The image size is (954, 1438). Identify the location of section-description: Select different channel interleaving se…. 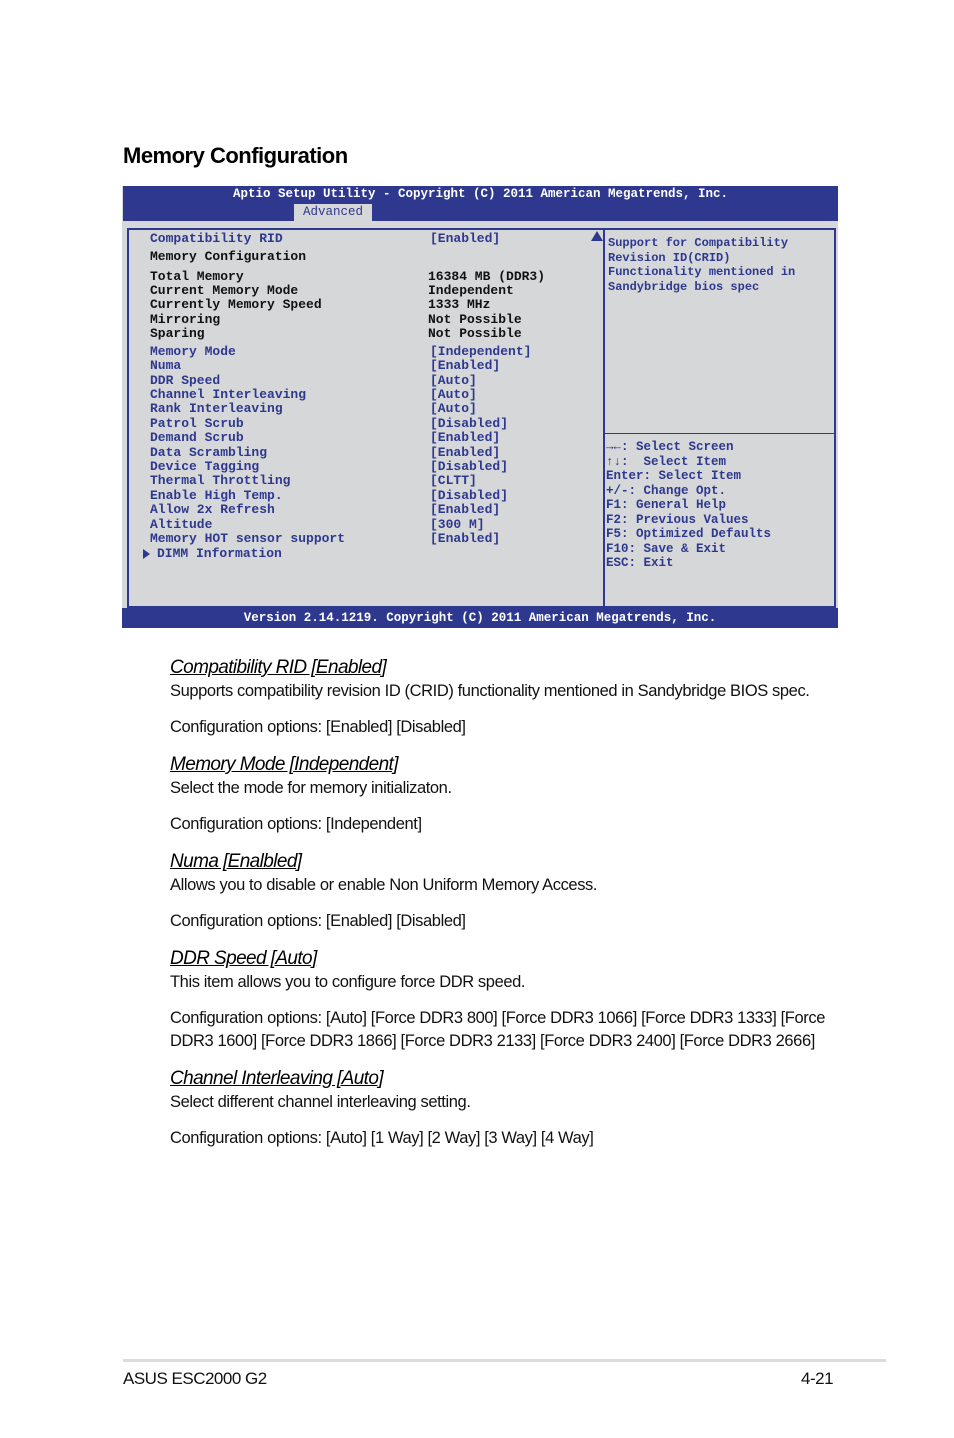
(320, 1102).